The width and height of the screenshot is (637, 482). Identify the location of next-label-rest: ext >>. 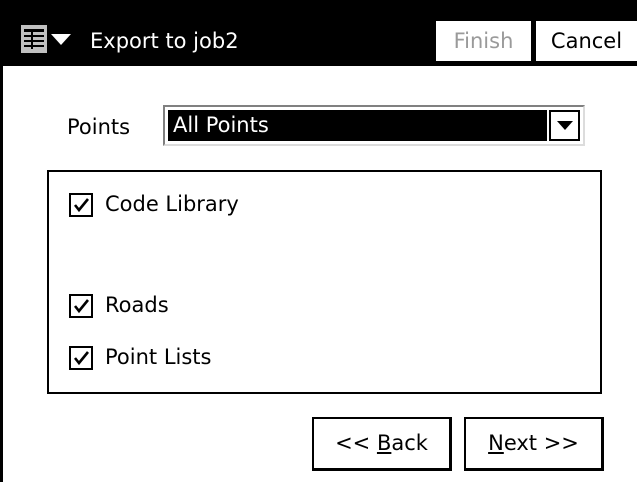
(541, 443).